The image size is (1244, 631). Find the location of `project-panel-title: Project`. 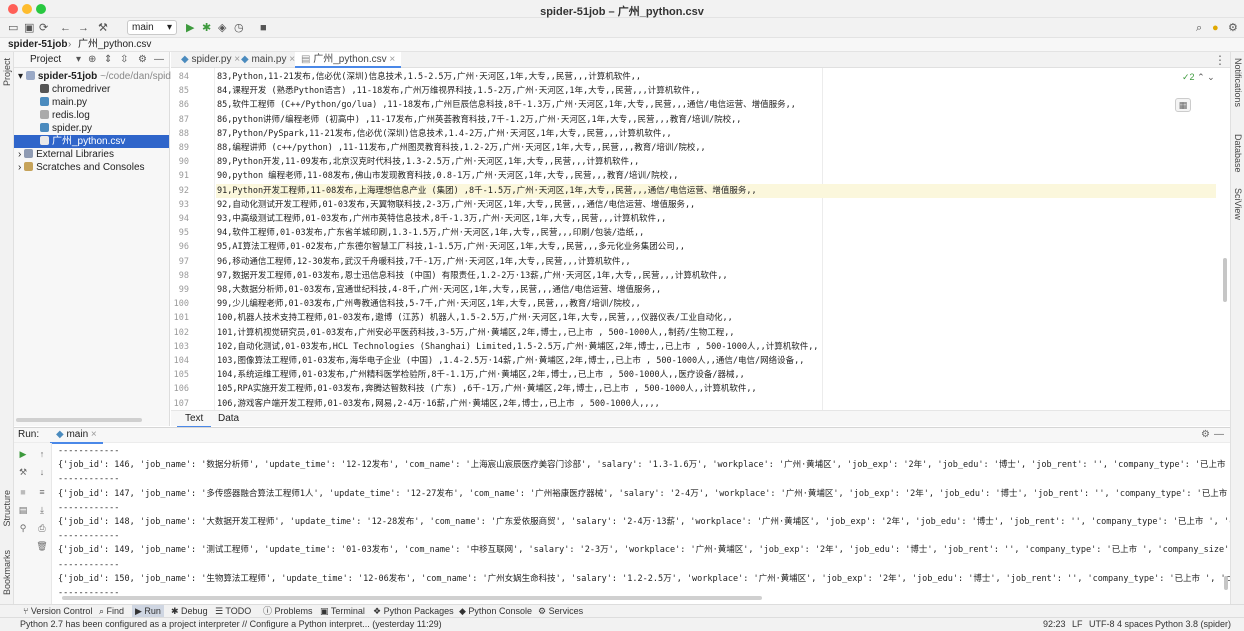

project-panel-title: Project is located at coordinates (40, 59).